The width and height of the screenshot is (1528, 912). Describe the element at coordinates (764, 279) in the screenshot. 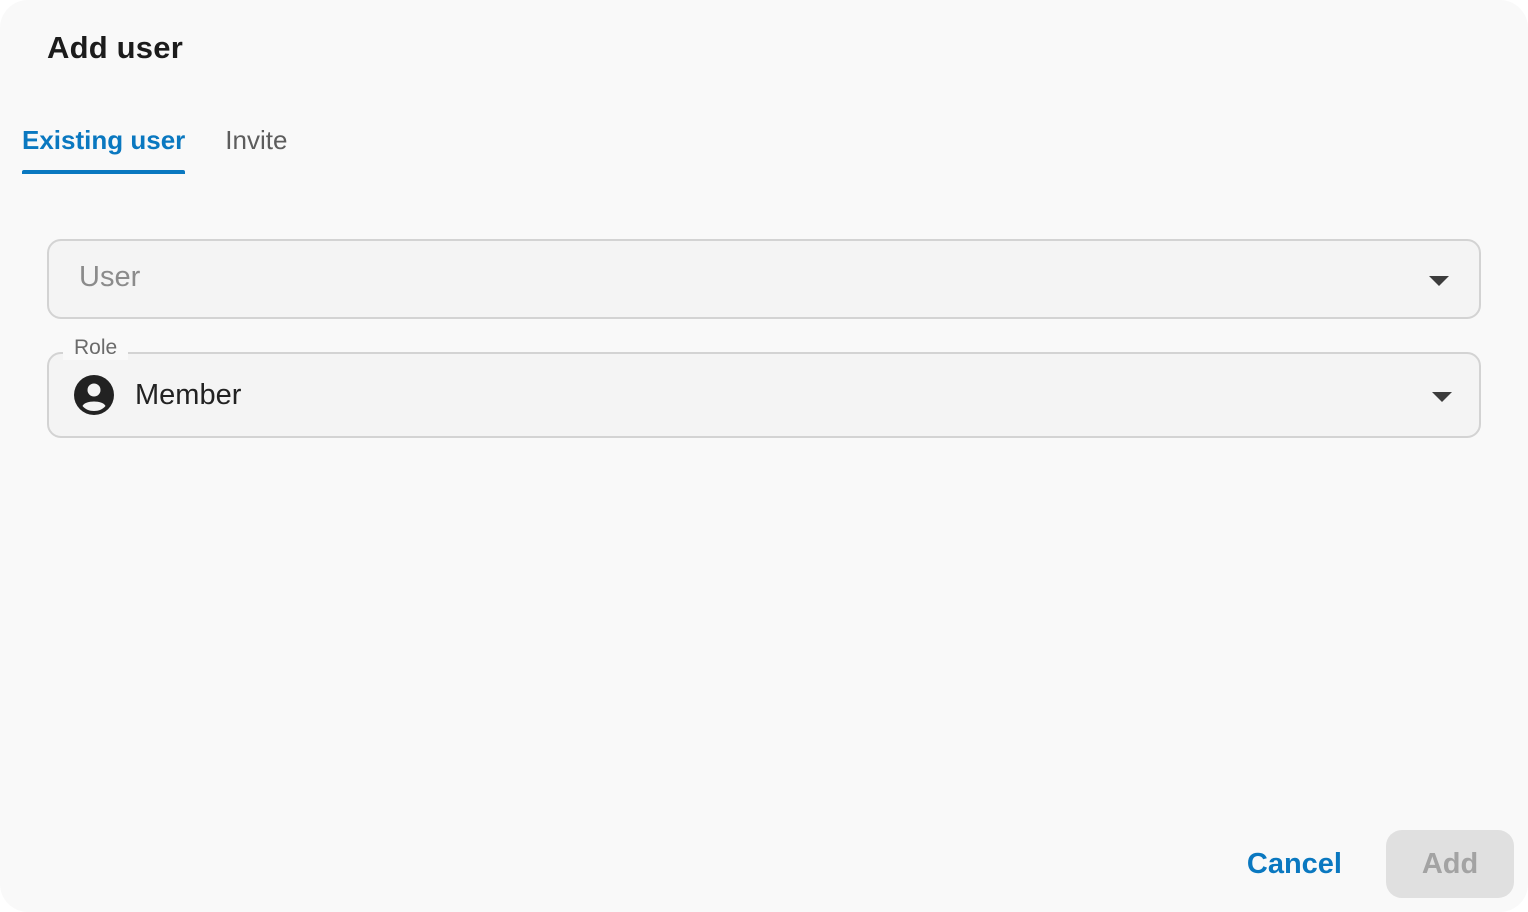

I see `user-select: User` at that location.